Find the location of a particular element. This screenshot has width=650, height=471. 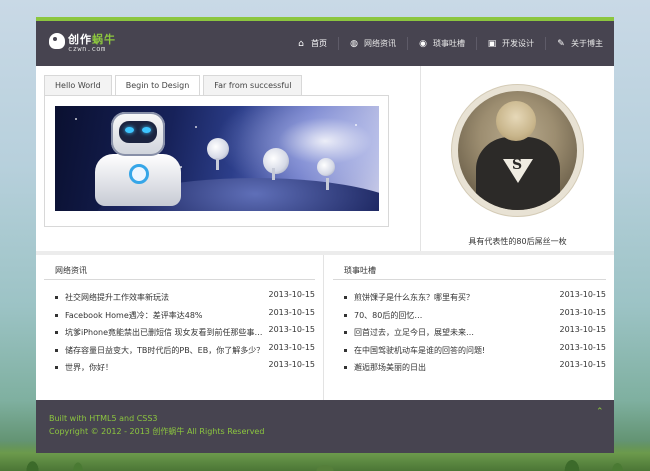

article-link: 储存容量日益变大，TB时代后的PB、EB，你了解多少？ is located at coordinates (164, 351).